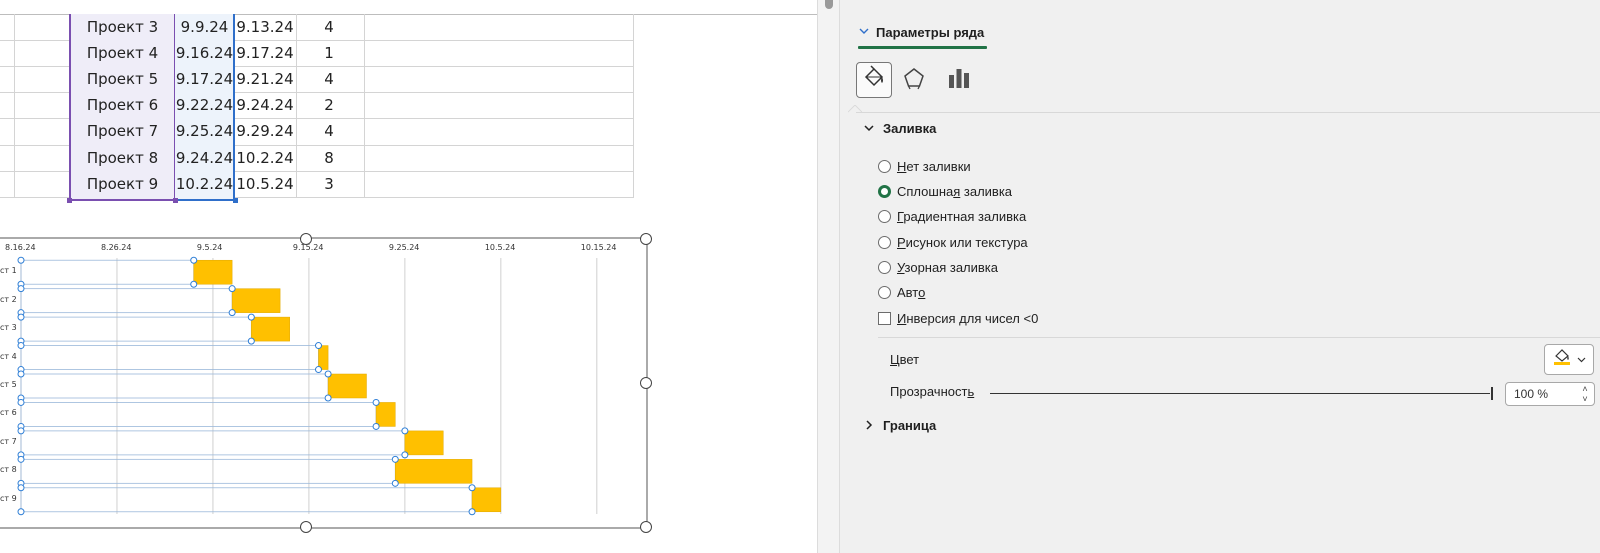 This screenshot has height=553, width=1600. I want to click on tab-fill-and-line, so click(874, 80).